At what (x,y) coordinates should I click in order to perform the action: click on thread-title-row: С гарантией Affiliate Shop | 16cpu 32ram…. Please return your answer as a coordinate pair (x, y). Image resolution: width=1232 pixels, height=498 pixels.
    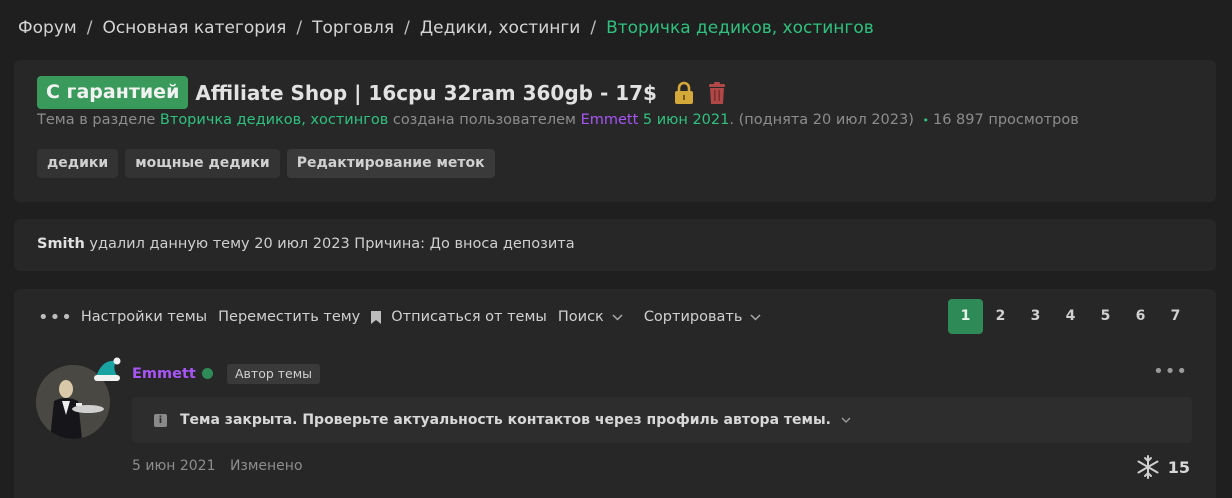
    Looking at the image, I should click on (382, 92).